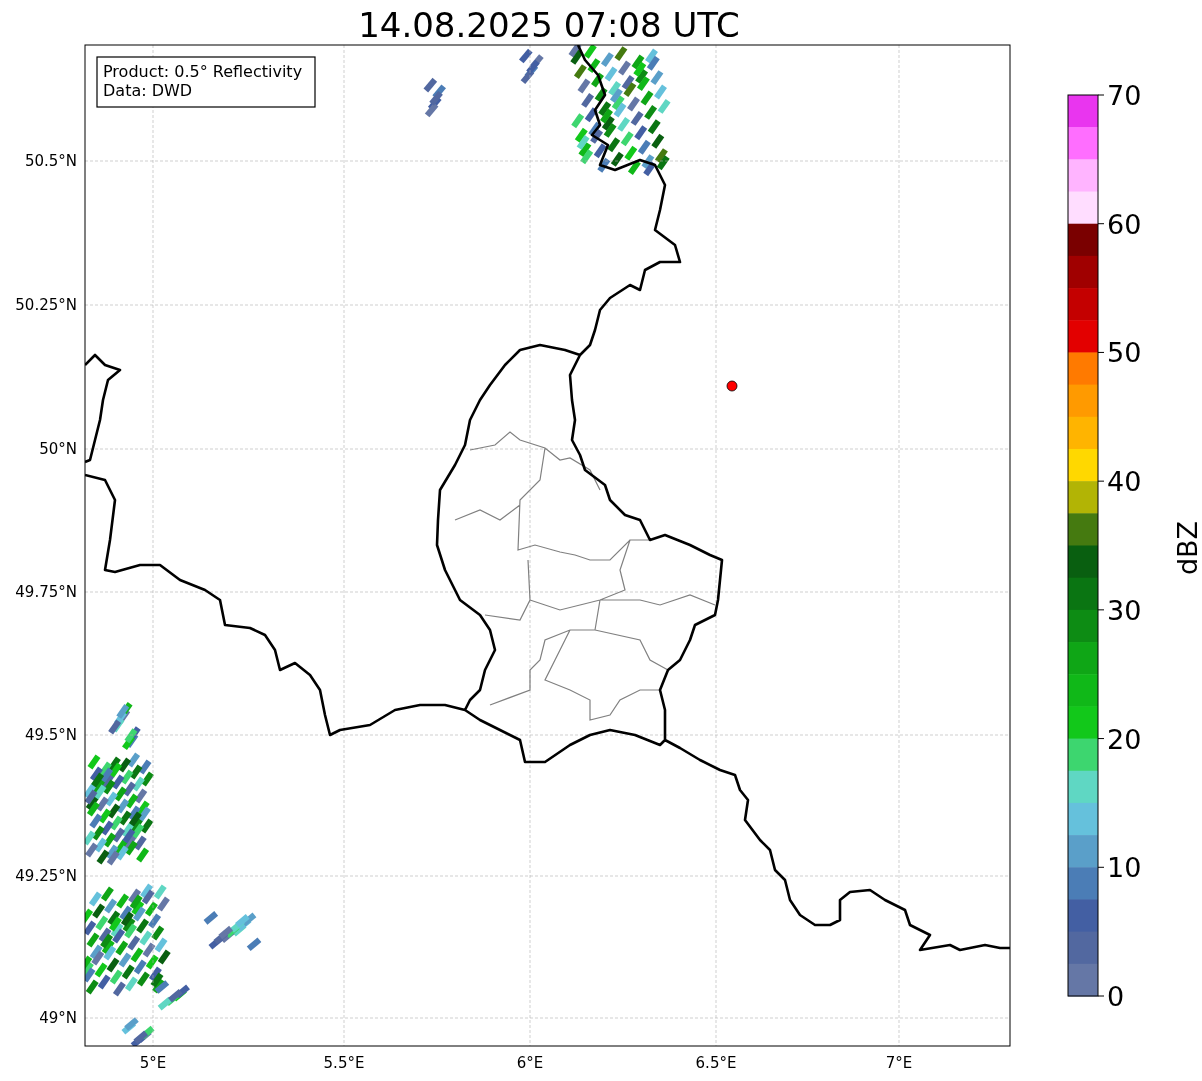 The width and height of the screenshot is (1202, 1081). Describe the element at coordinates (1124, 739) in the screenshot. I see `colorbar-tick-label: 20` at that location.